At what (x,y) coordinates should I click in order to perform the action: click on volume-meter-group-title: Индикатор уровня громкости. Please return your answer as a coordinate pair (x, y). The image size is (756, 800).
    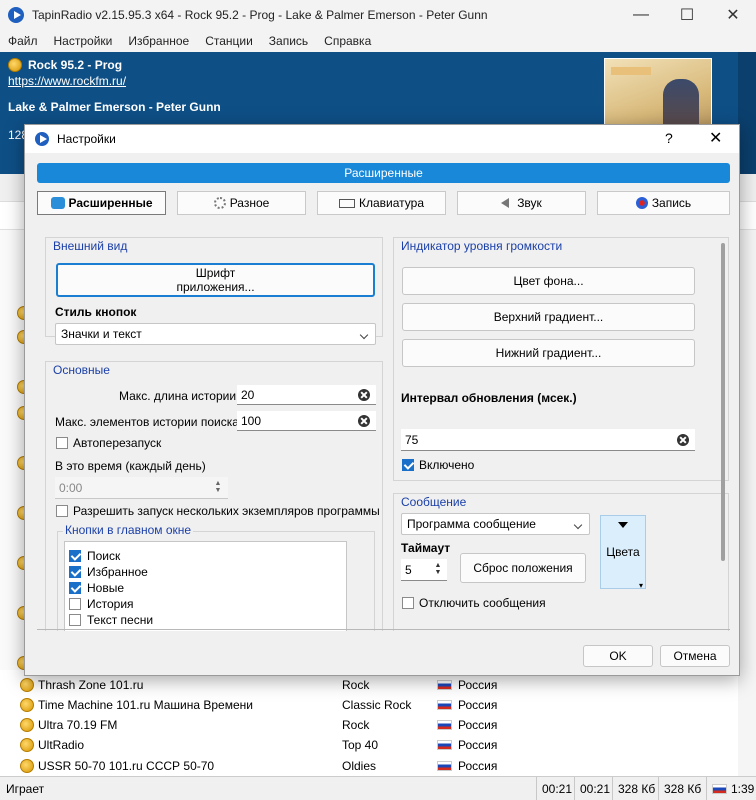
    Looking at the image, I should click on (482, 246).